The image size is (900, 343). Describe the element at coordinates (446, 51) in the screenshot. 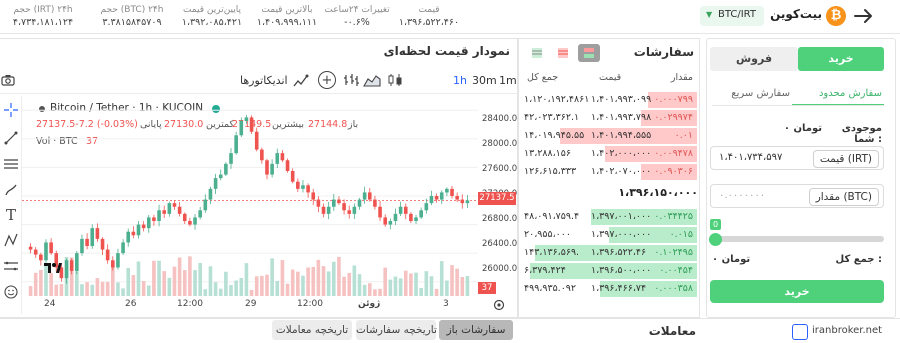

I see `chart-panel-title: نمودار قیمت لحظه‌ای` at that location.